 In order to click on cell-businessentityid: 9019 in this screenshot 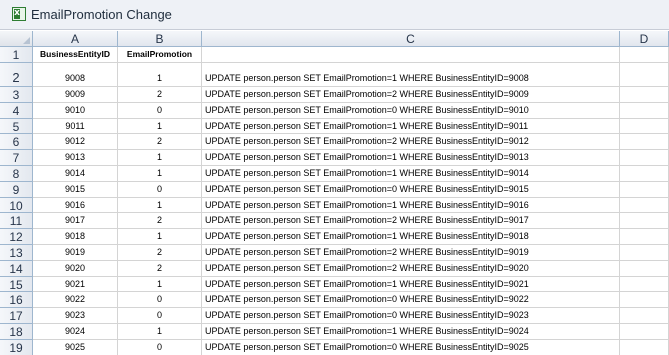, I will do `click(75, 253)`.